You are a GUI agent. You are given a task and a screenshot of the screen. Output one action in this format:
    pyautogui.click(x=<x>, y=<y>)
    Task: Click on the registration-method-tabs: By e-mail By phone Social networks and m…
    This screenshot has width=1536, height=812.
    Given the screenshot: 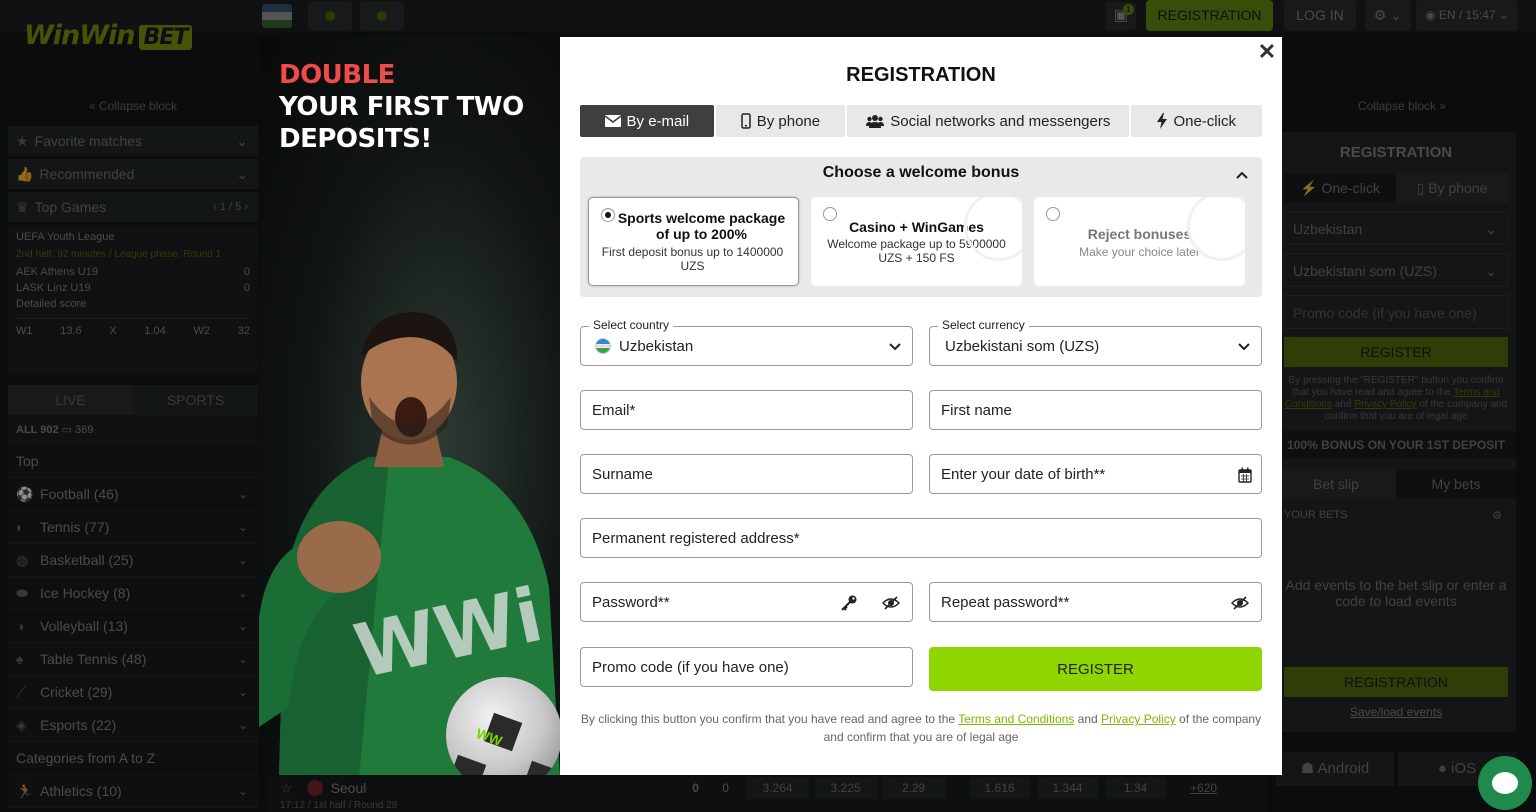 What is the action you would take?
    pyautogui.click(x=921, y=121)
    